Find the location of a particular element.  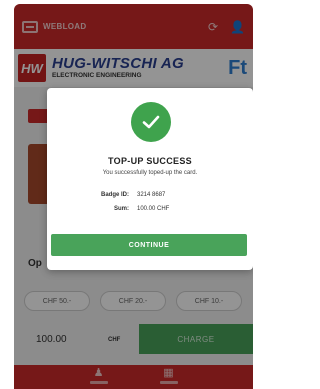

sum-value: 100.00 CHF is located at coordinates (153, 209).